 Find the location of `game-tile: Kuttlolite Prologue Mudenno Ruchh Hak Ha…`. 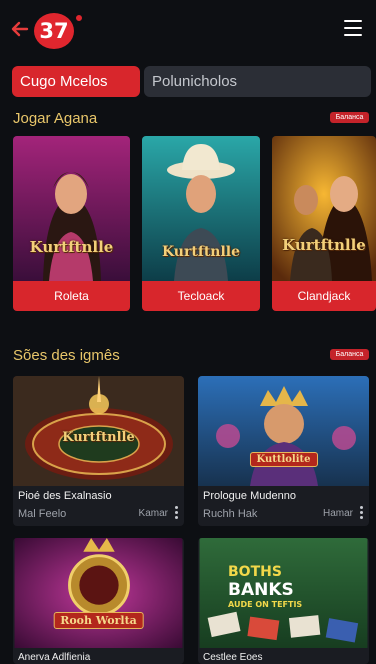

game-tile: Kuttlolite Prologue Mudenno Ruchh Hak Ha… is located at coordinates (283, 451).